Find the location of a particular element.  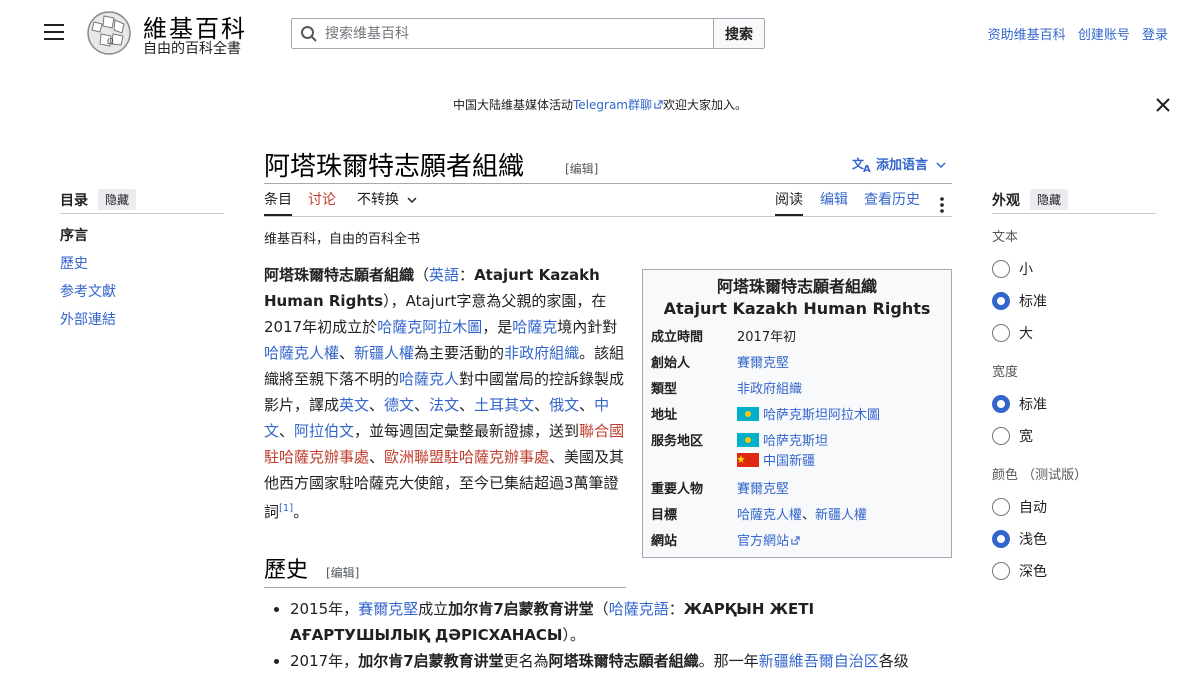

lead-link: 非政府組織 is located at coordinates (541, 353).